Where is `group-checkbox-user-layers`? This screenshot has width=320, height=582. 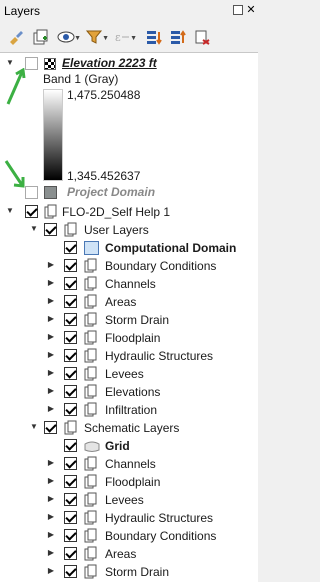
group-checkbox-user-layers is located at coordinates (50, 229).